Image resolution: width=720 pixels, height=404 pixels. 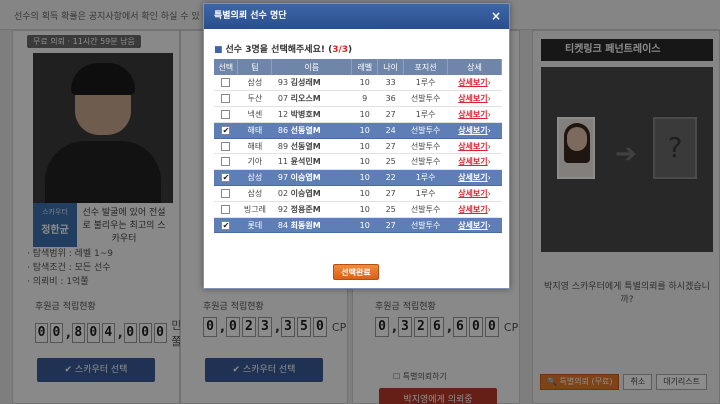 I want to click on name-cell: 86 선동열M, so click(x=311, y=130).